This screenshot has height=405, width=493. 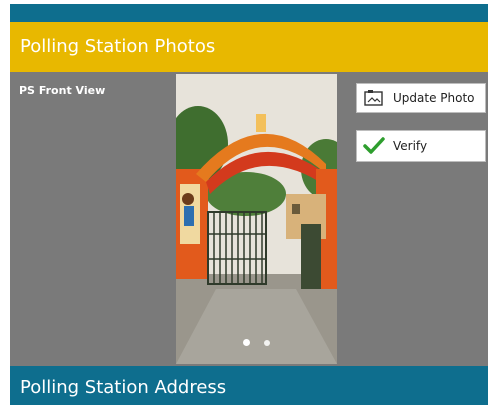 I want to click on top-stripe, so click(x=249, y=13).